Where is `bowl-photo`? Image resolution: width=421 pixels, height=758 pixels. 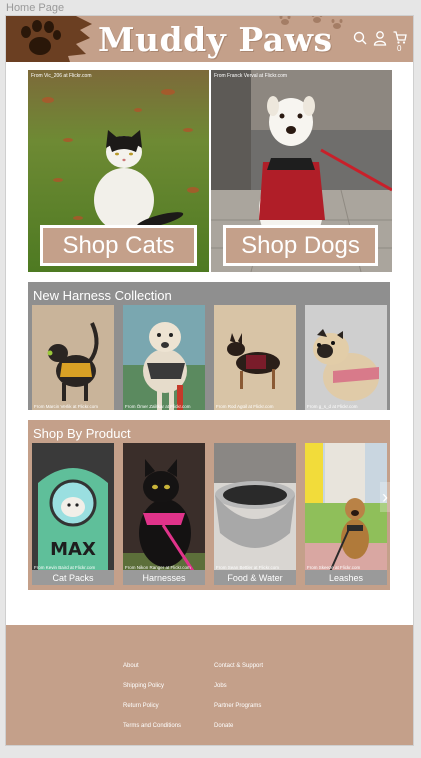 bowl-photo is located at coordinates (255, 514).